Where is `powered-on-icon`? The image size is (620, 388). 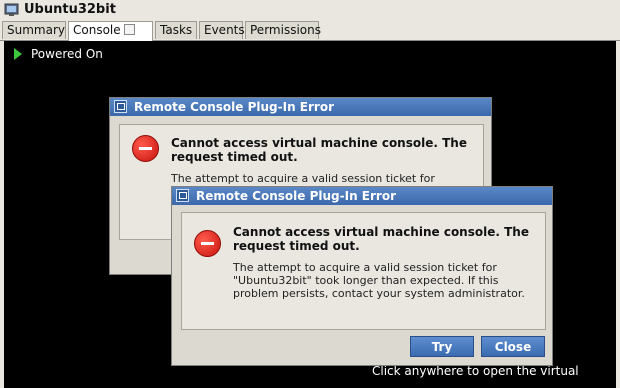
powered-on-icon is located at coordinates (18, 54).